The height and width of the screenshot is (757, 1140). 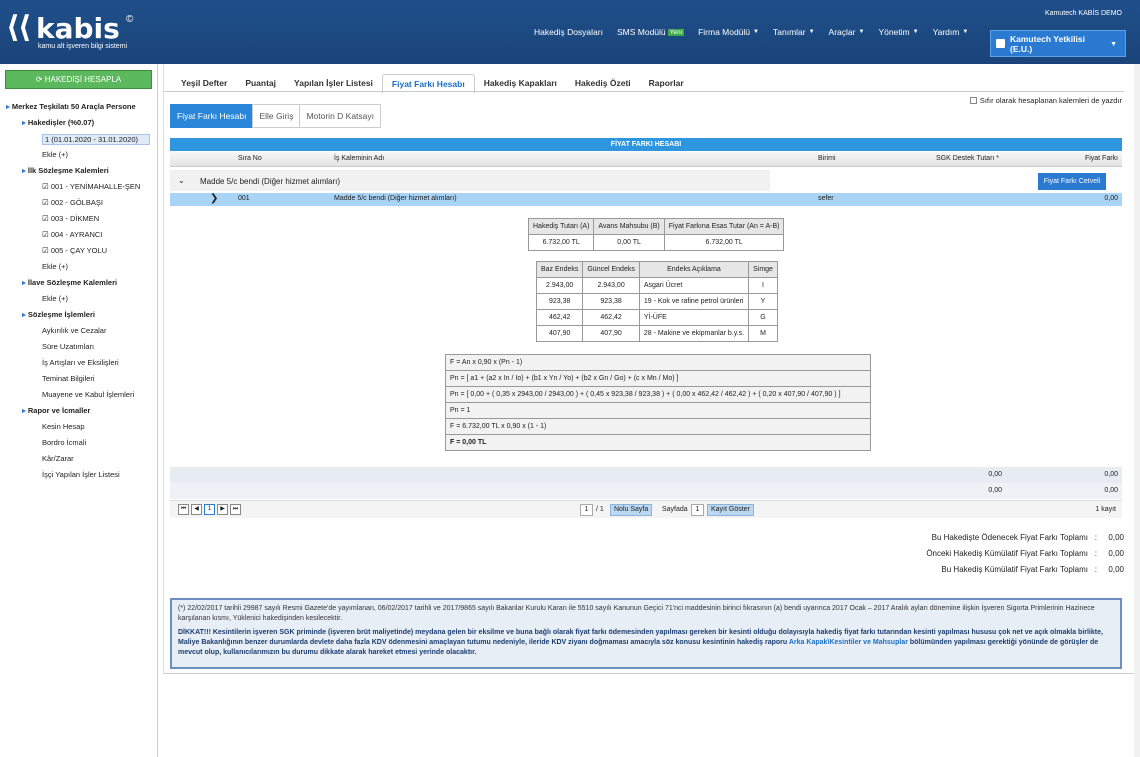 What do you see at coordinates (794, 32) in the screenshot?
I see `nav-item-3: Tanımlar ▼` at bounding box center [794, 32].